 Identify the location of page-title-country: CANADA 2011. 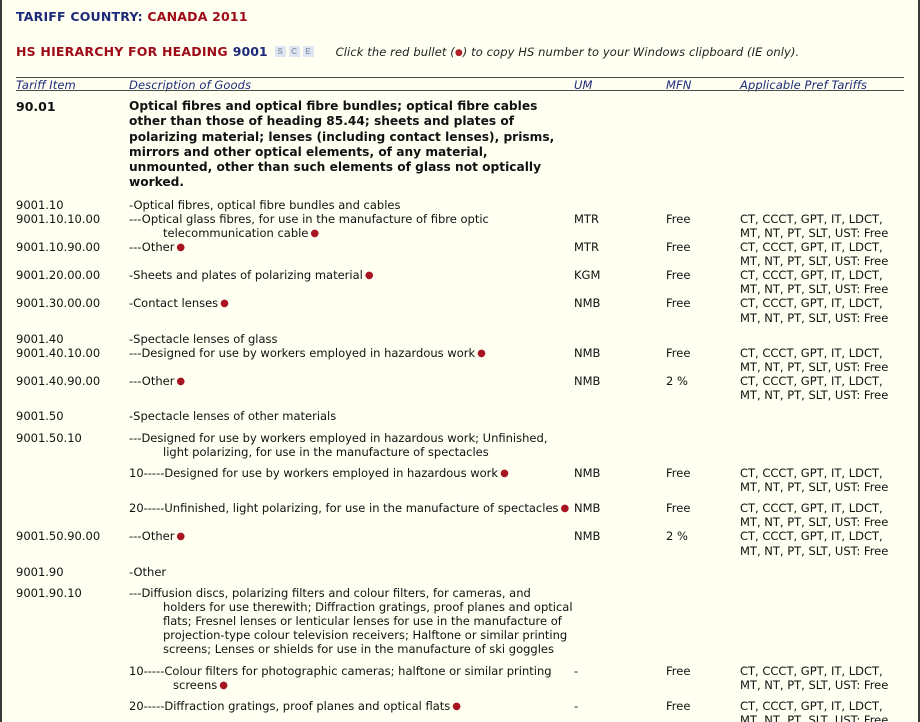
(197, 16).